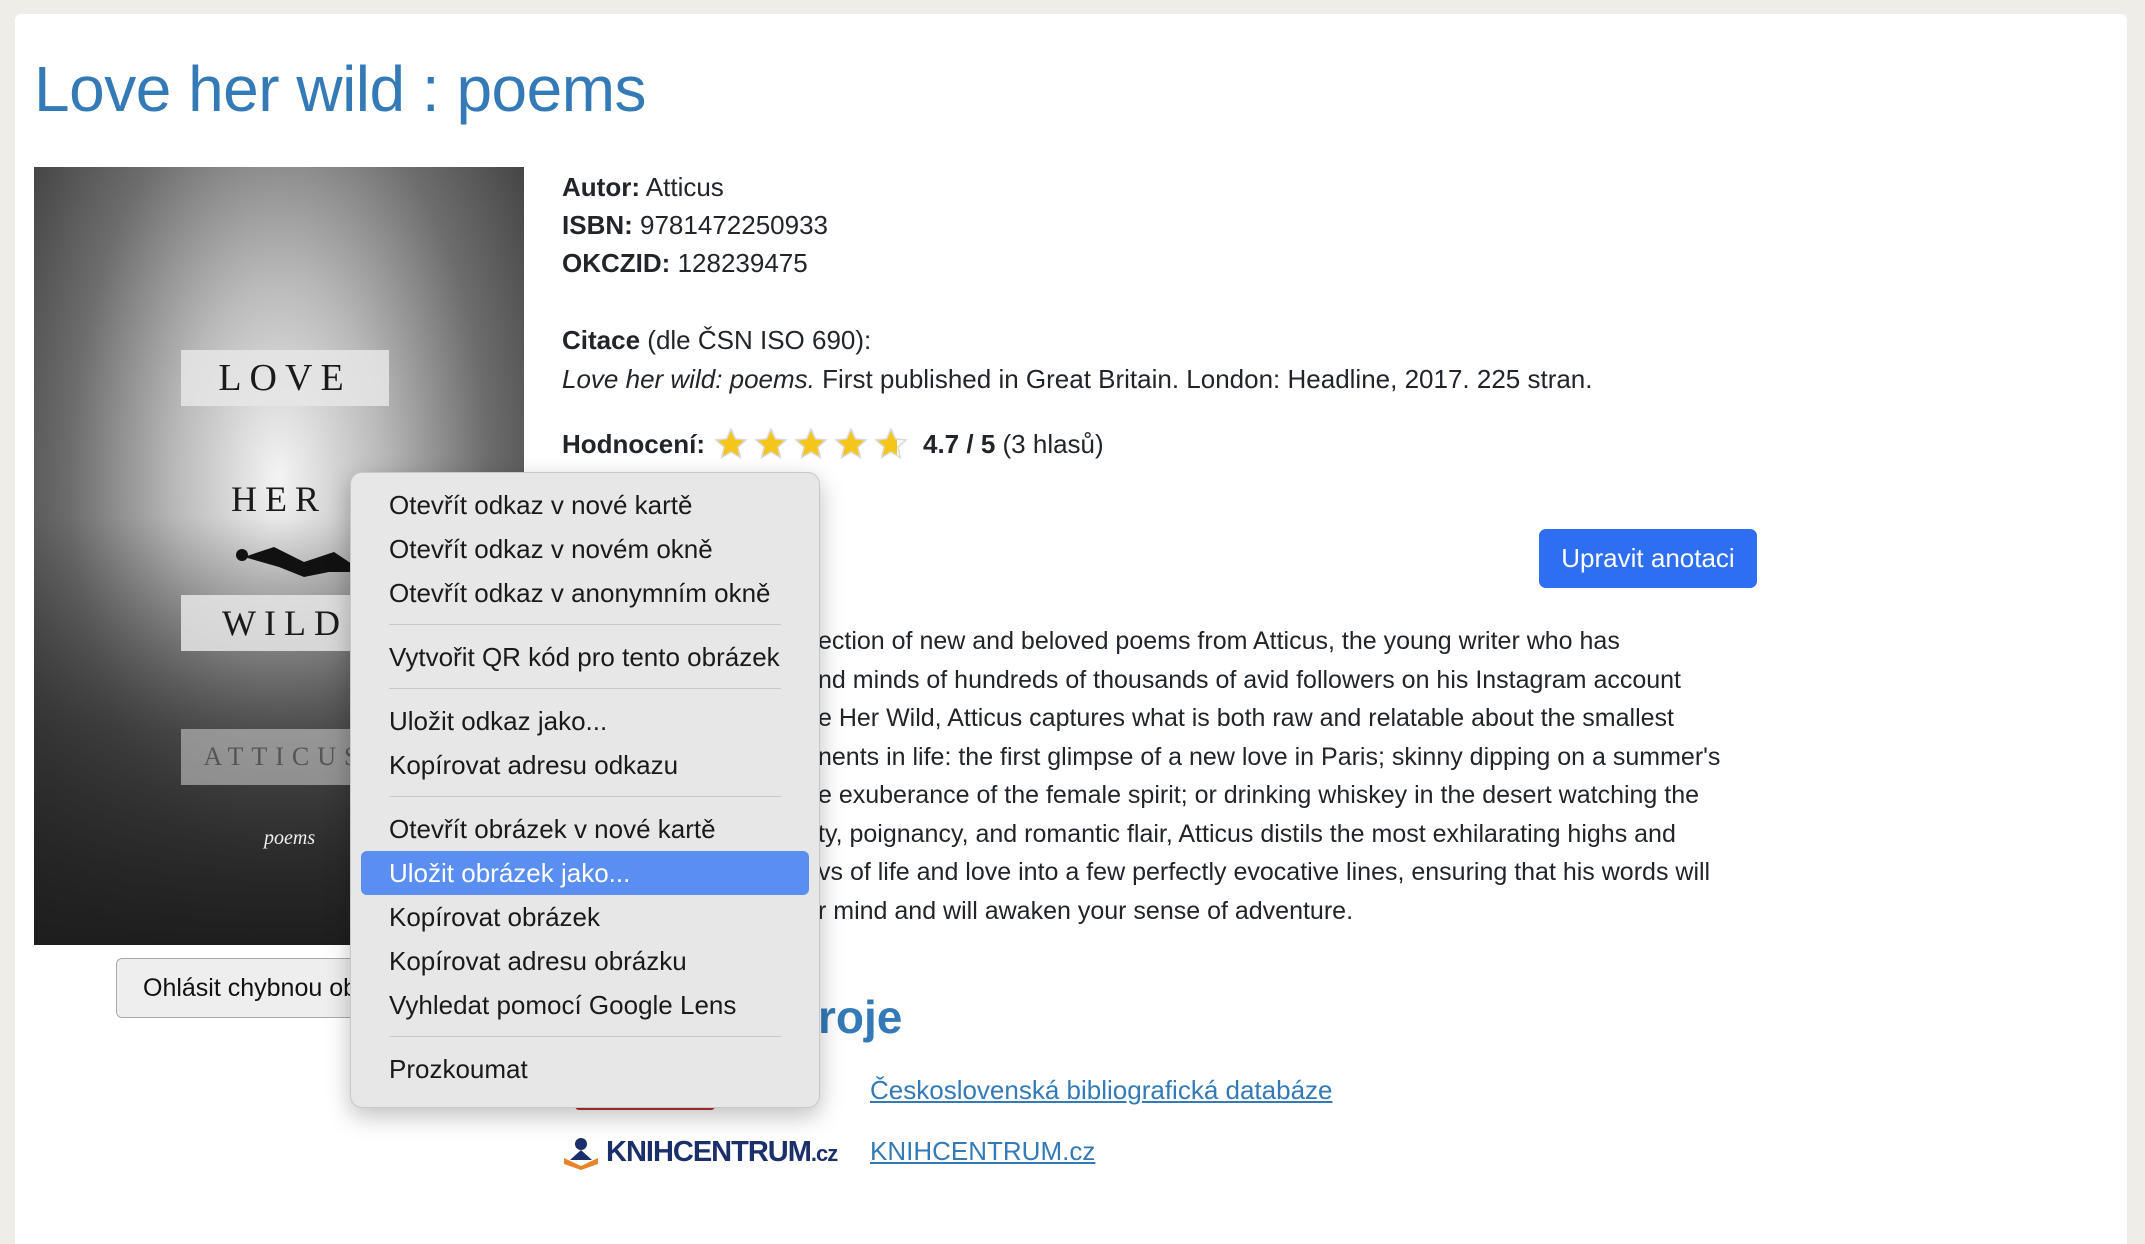  I want to click on rating-row: Hodnocení: 4.7 / 5 (3 hlasů), so click(833, 444).